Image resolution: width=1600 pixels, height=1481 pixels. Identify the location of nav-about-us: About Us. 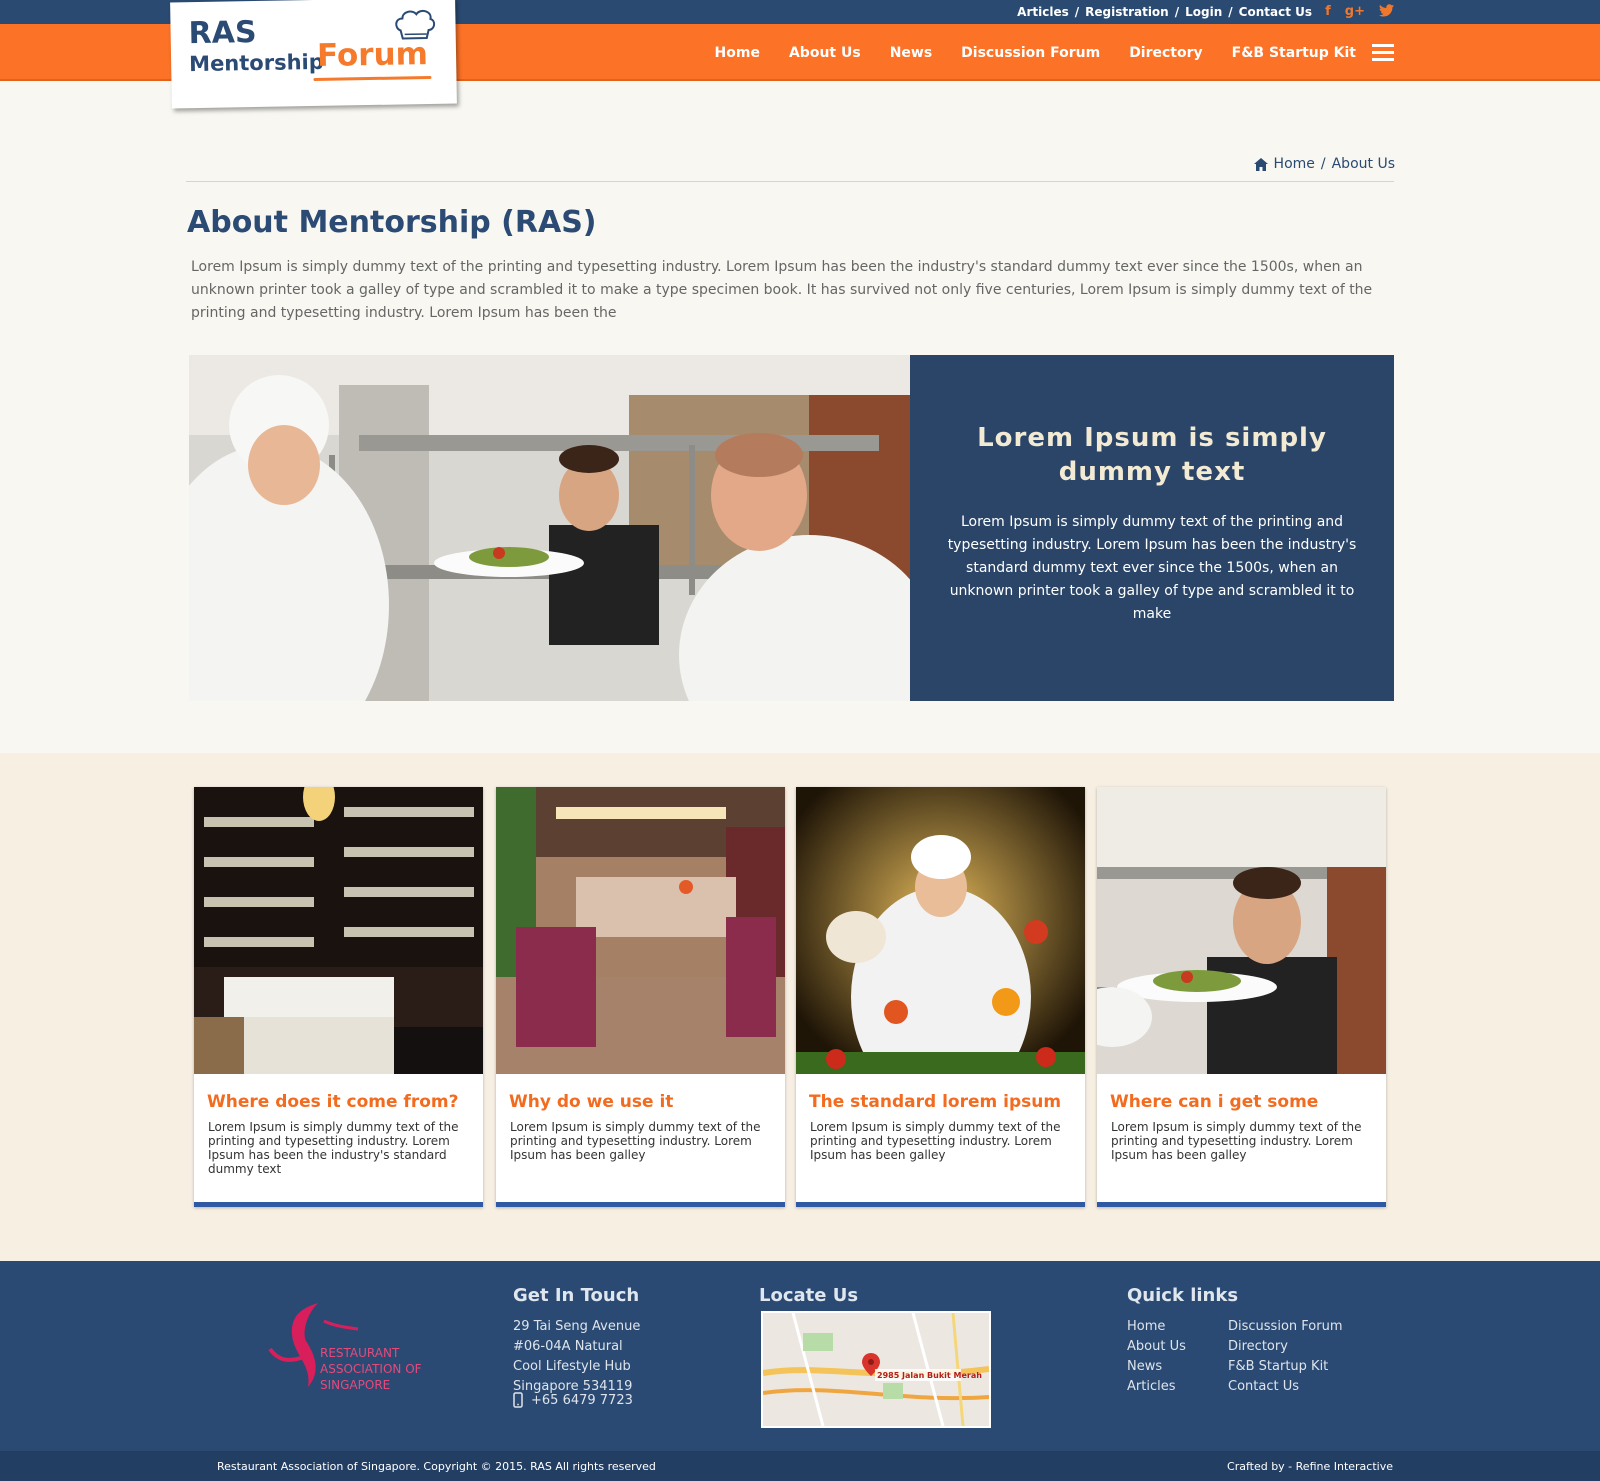
(825, 53).